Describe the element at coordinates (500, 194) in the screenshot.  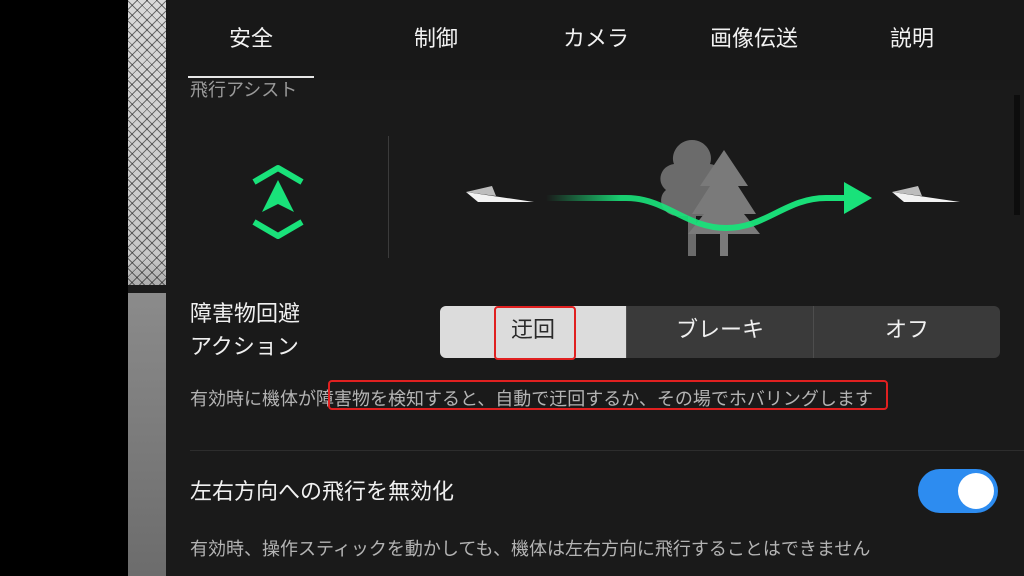
I see `paper-plane-icon` at that location.